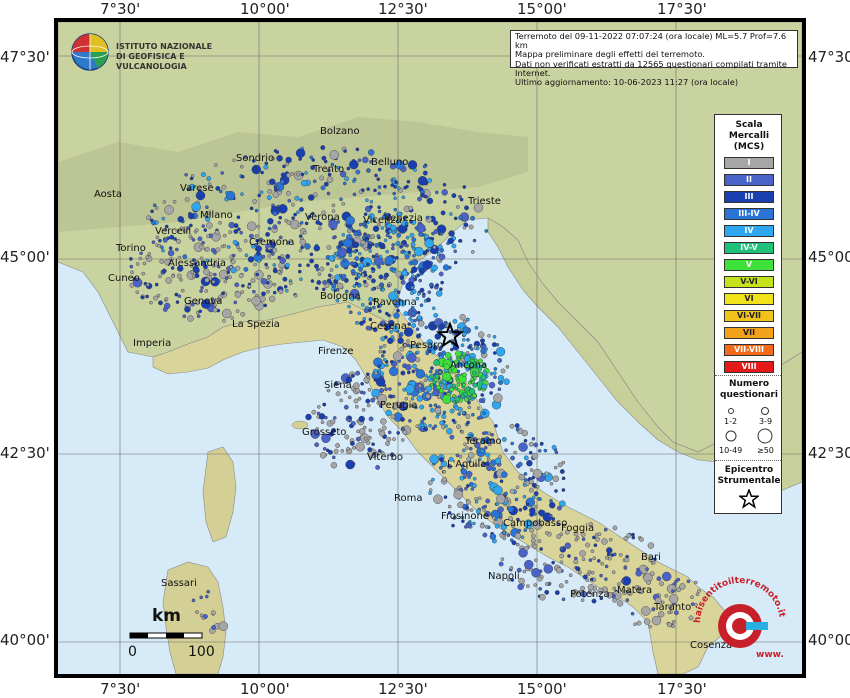 This screenshot has height=698, width=850. What do you see at coordinates (272, 242) in the screenshot?
I see `city-label-cremona: Cremona` at bounding box center [272, 242].